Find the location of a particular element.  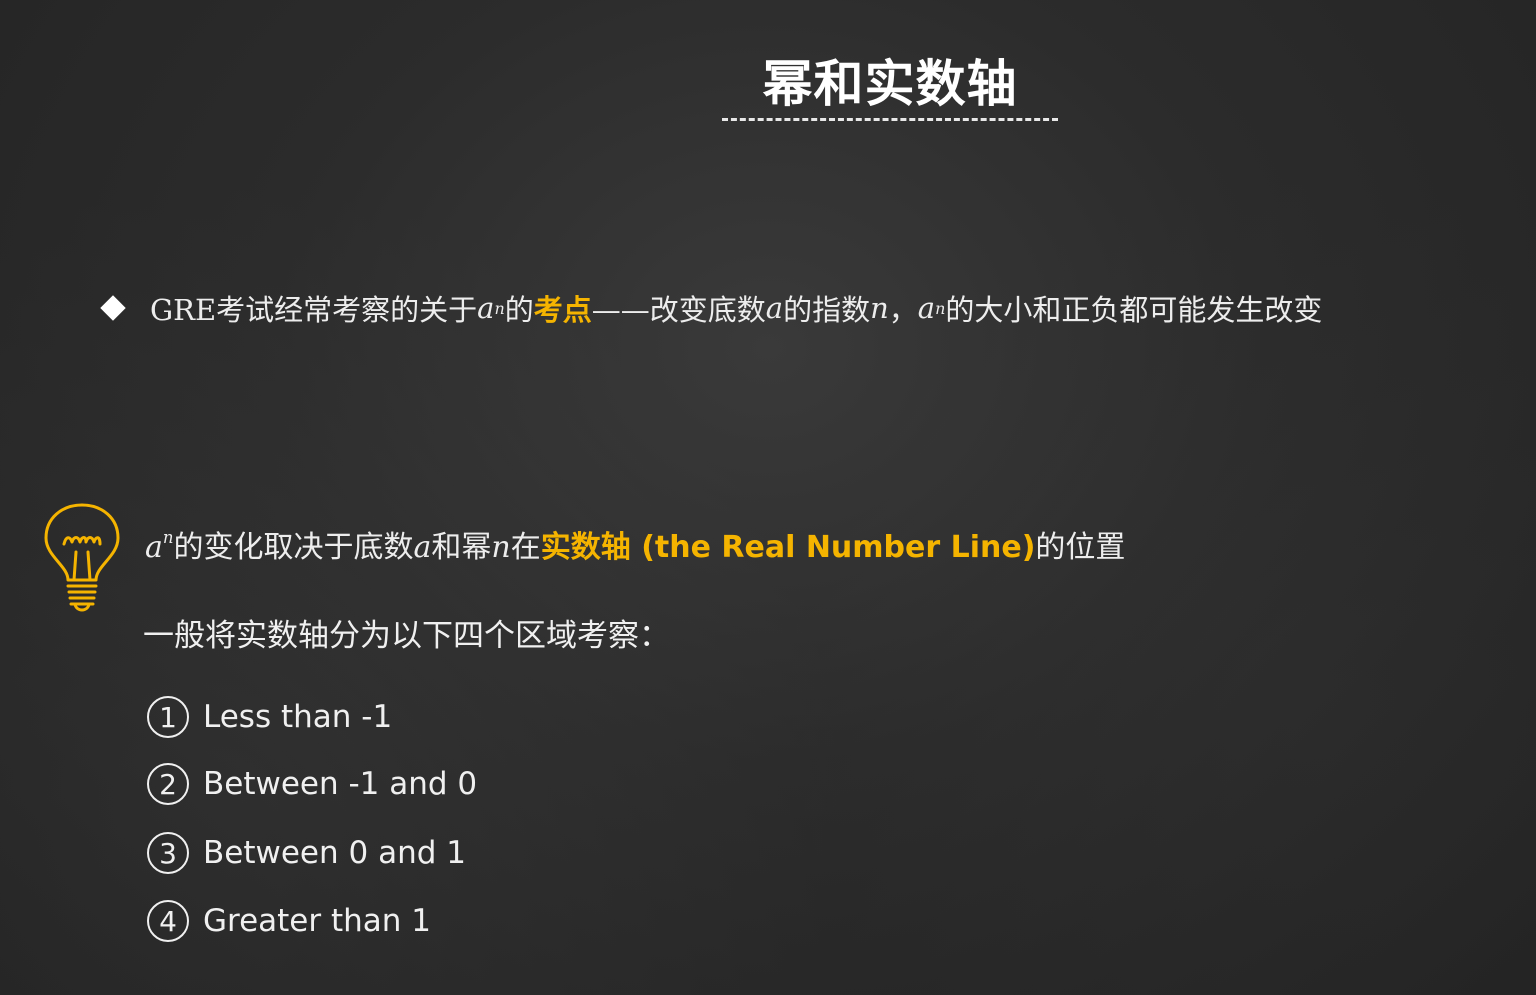

list-item: 2 Between -1 and 0 is located at coordinates (312, 784).